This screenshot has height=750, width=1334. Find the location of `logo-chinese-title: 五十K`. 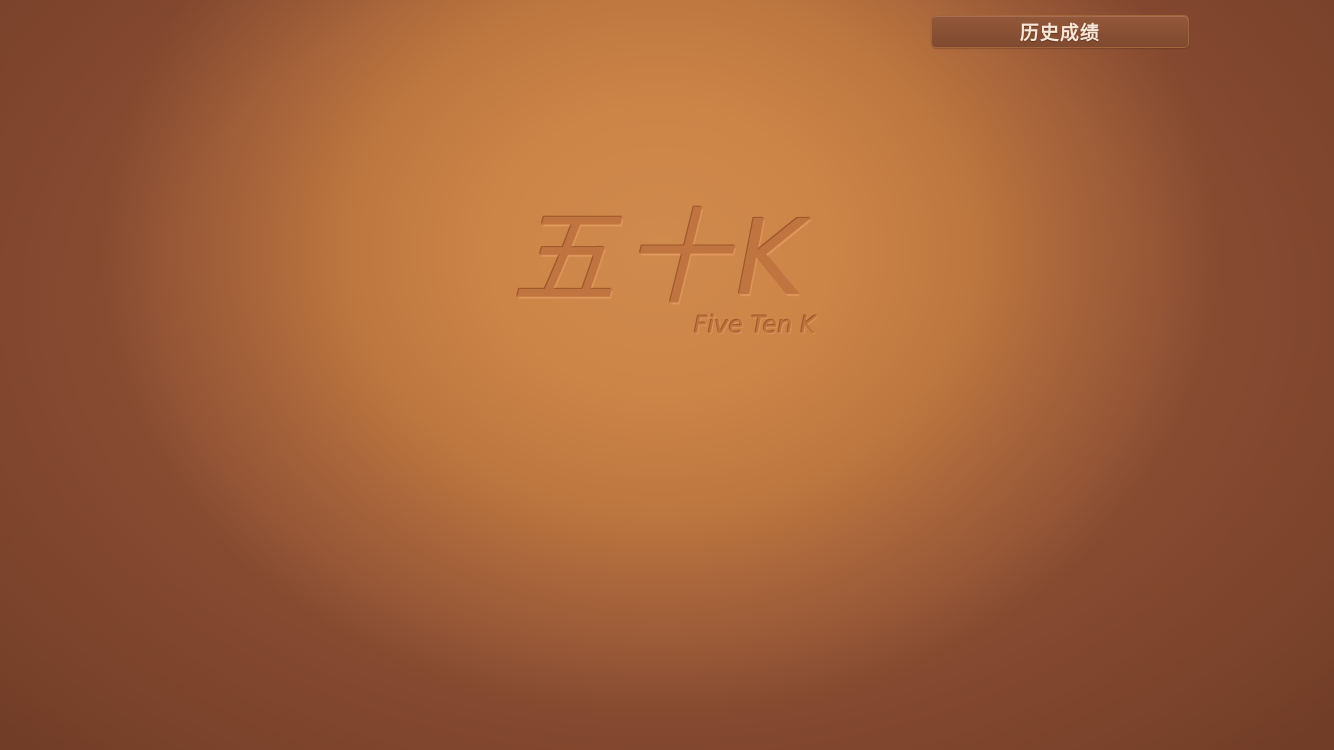

logo-chinese-title: 五十K is located at coordinates (662, 258).